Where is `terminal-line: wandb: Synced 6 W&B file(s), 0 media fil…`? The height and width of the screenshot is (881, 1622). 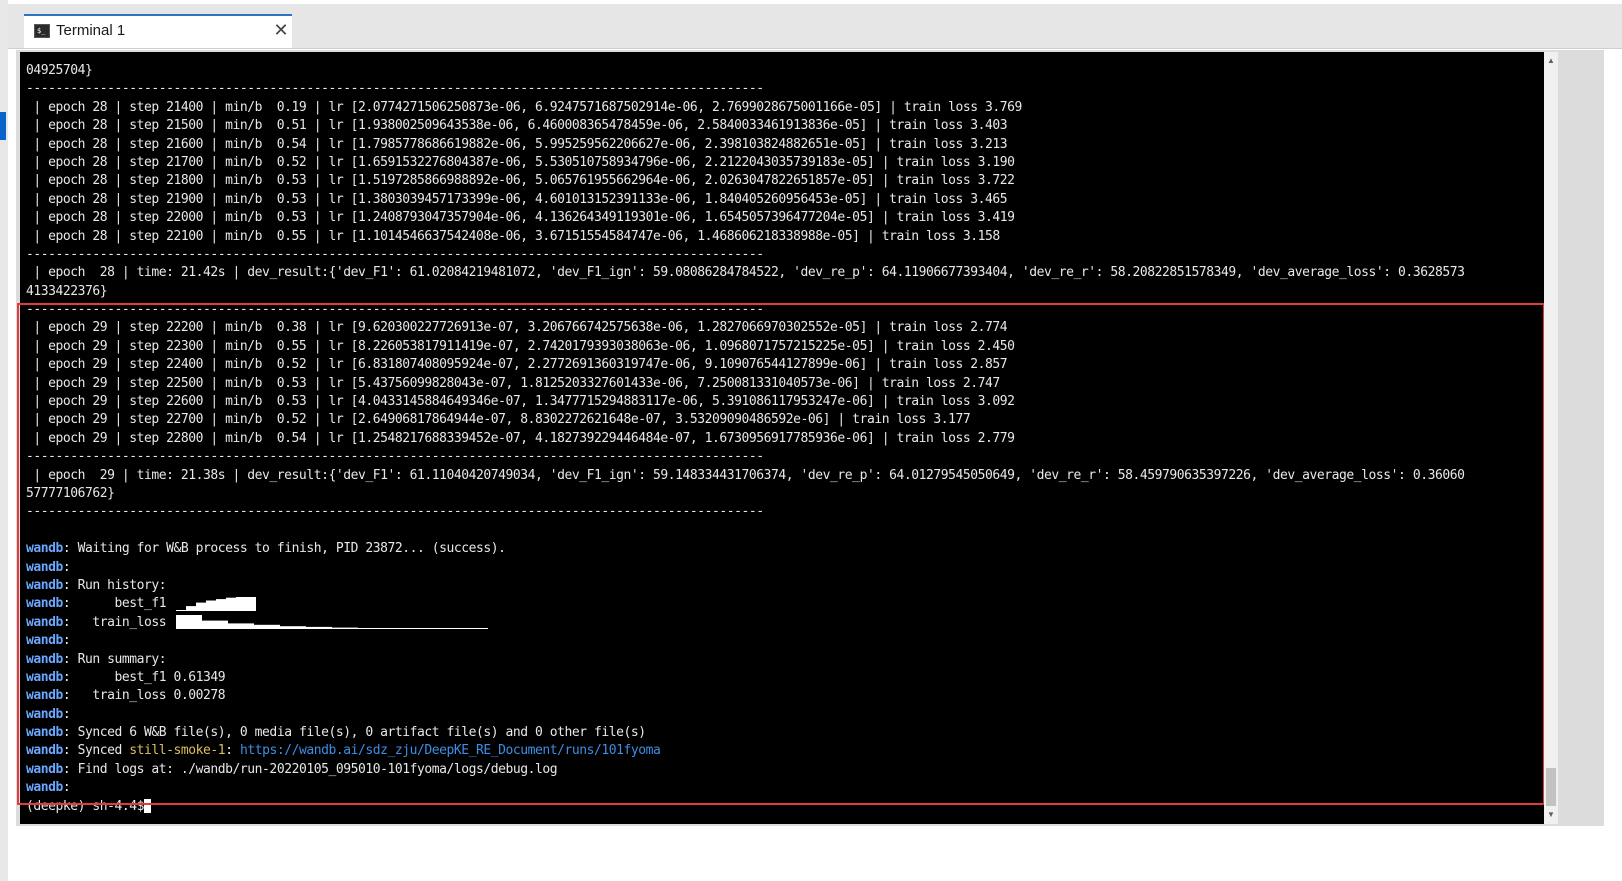
terminal-line: wandb: Synced 6 W&B file(s), 0 media fil… is located at coordinates (745, 733).